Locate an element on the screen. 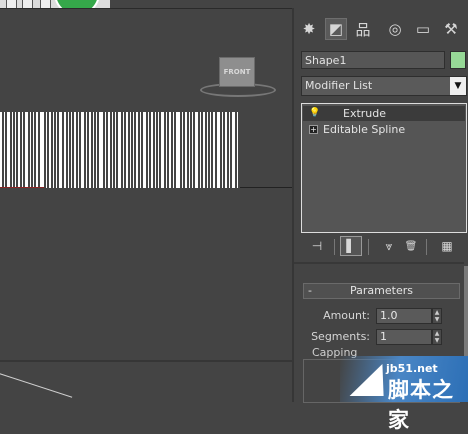 Image resolution: width=468 pixels, height=434 pixels. object-color-swatch is located at coordinates (458, 60).